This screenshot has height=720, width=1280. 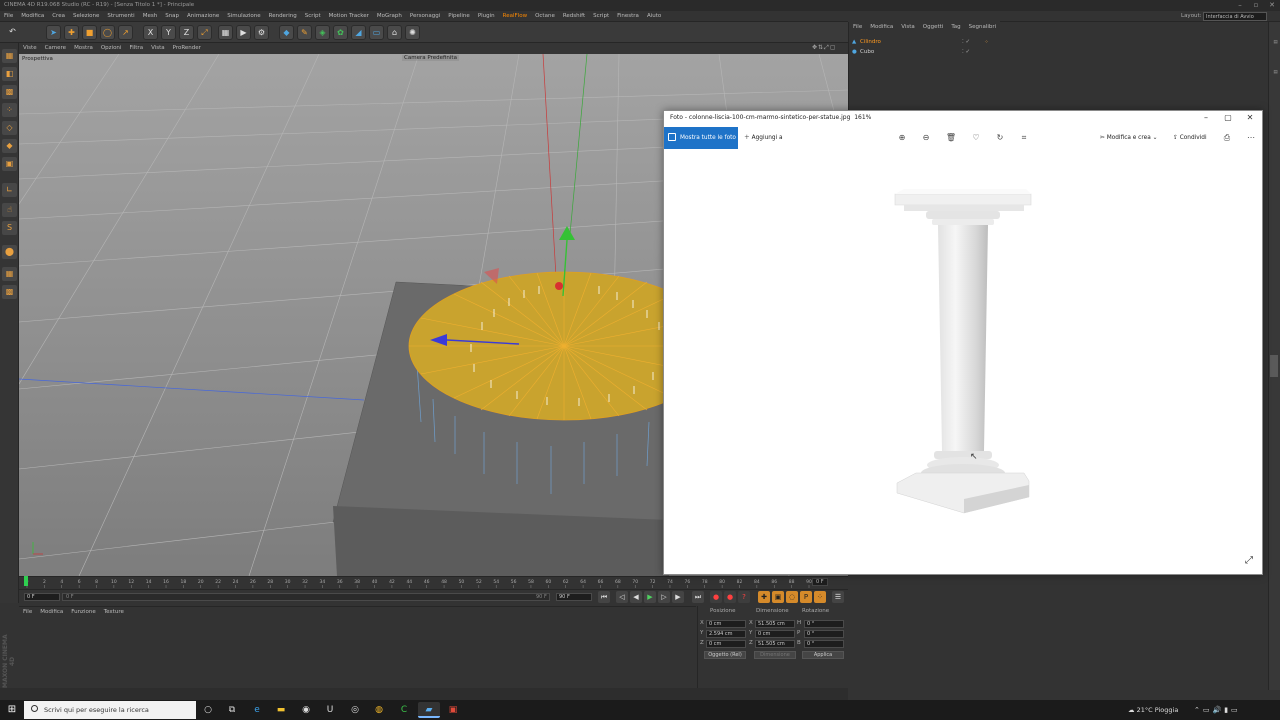 What do you see at coordinates (1249, 560) in the screenshot?
I see `fullscreen-icon: ⤢` at bounding box center [1249, 560].